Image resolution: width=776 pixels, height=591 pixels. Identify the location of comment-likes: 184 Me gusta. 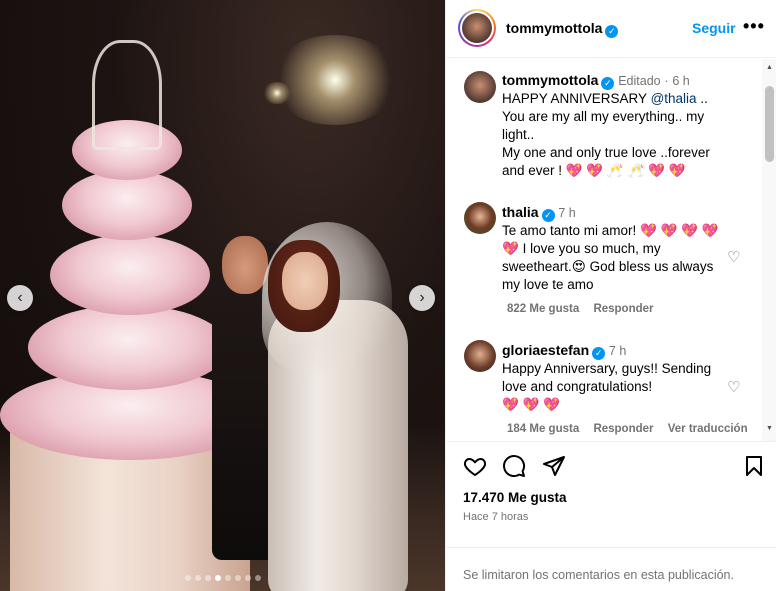
(543, 429).